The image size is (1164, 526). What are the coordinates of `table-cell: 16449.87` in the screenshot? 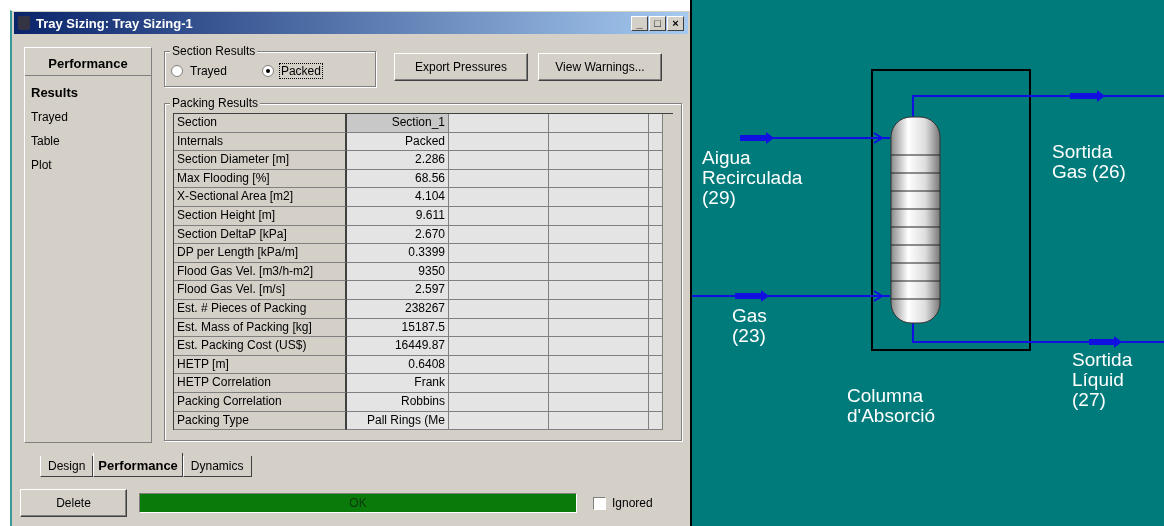 It's located at (398, 346).